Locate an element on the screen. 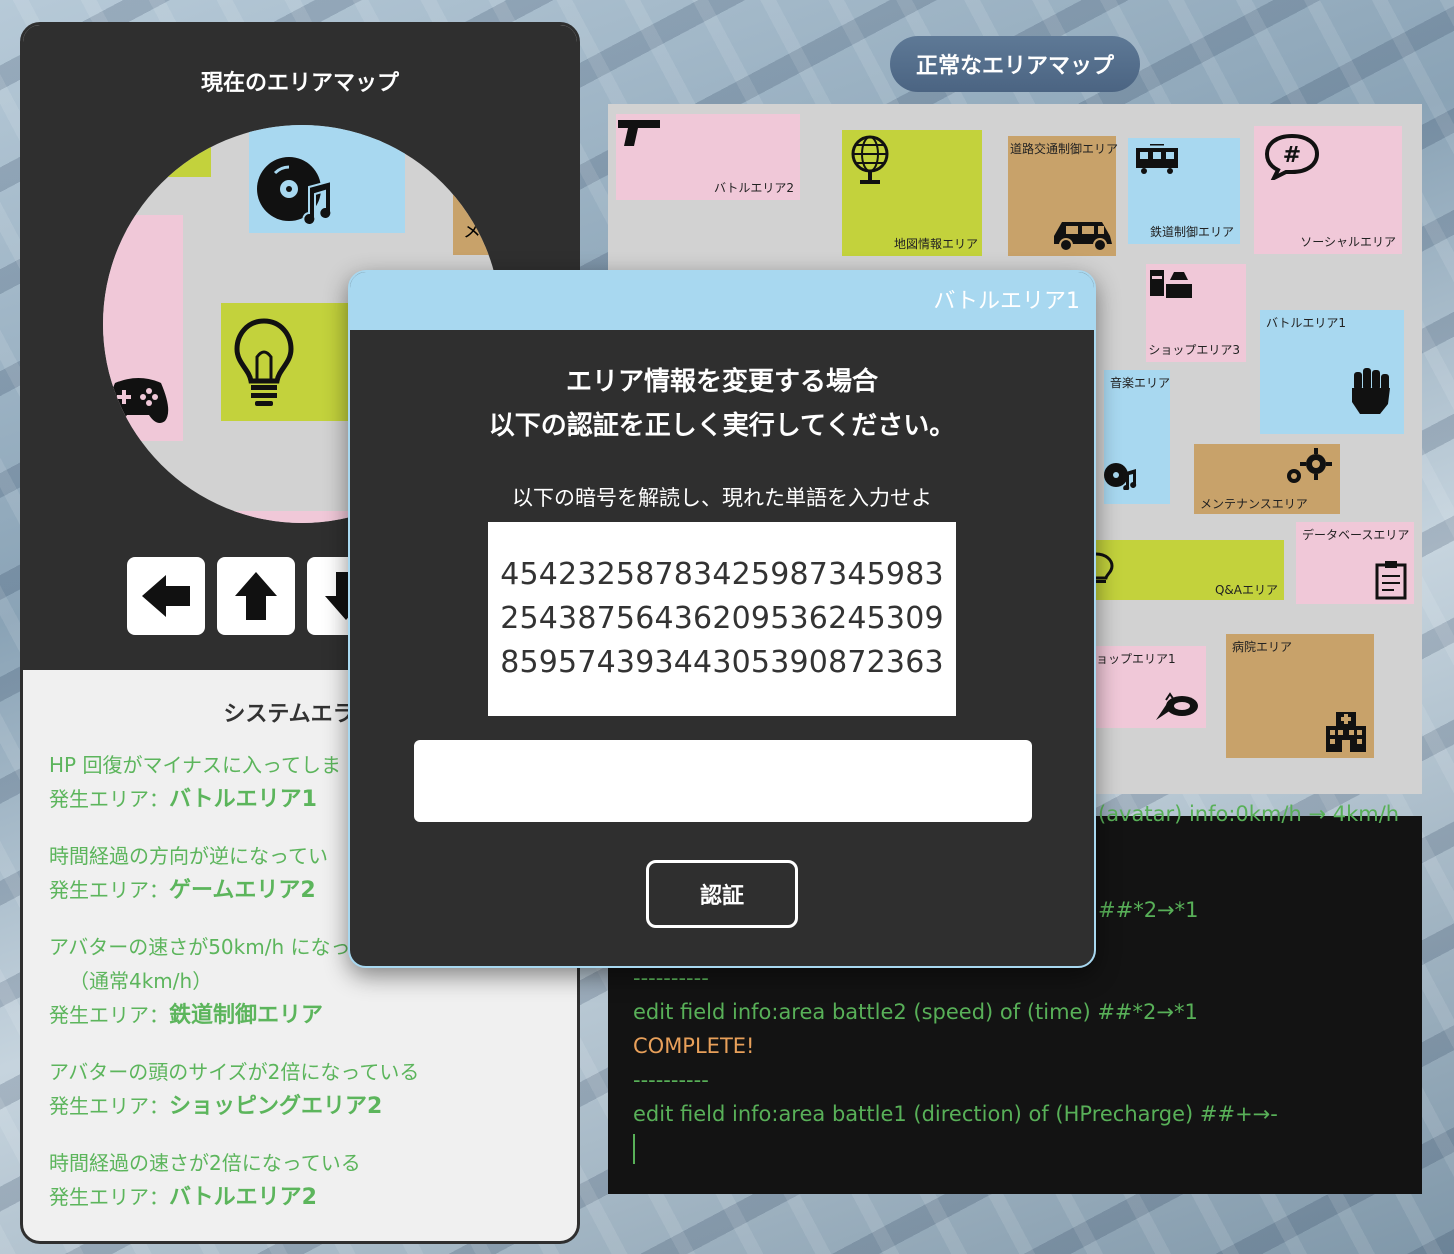 The height and width of the screenshot is (1254, 1454). error-area-name: 鉄道制御エリア is located at coordinates (246, 1015).